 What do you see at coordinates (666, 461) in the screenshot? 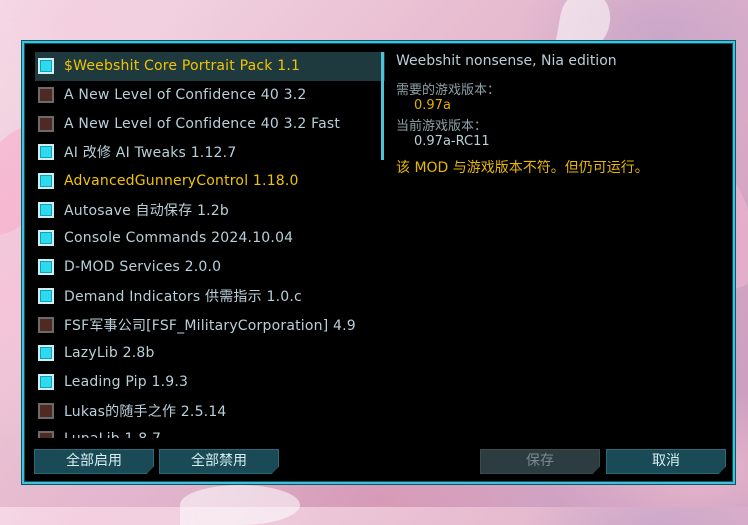
I see `cancel-button: 取消` at bounding box center [666, 461].